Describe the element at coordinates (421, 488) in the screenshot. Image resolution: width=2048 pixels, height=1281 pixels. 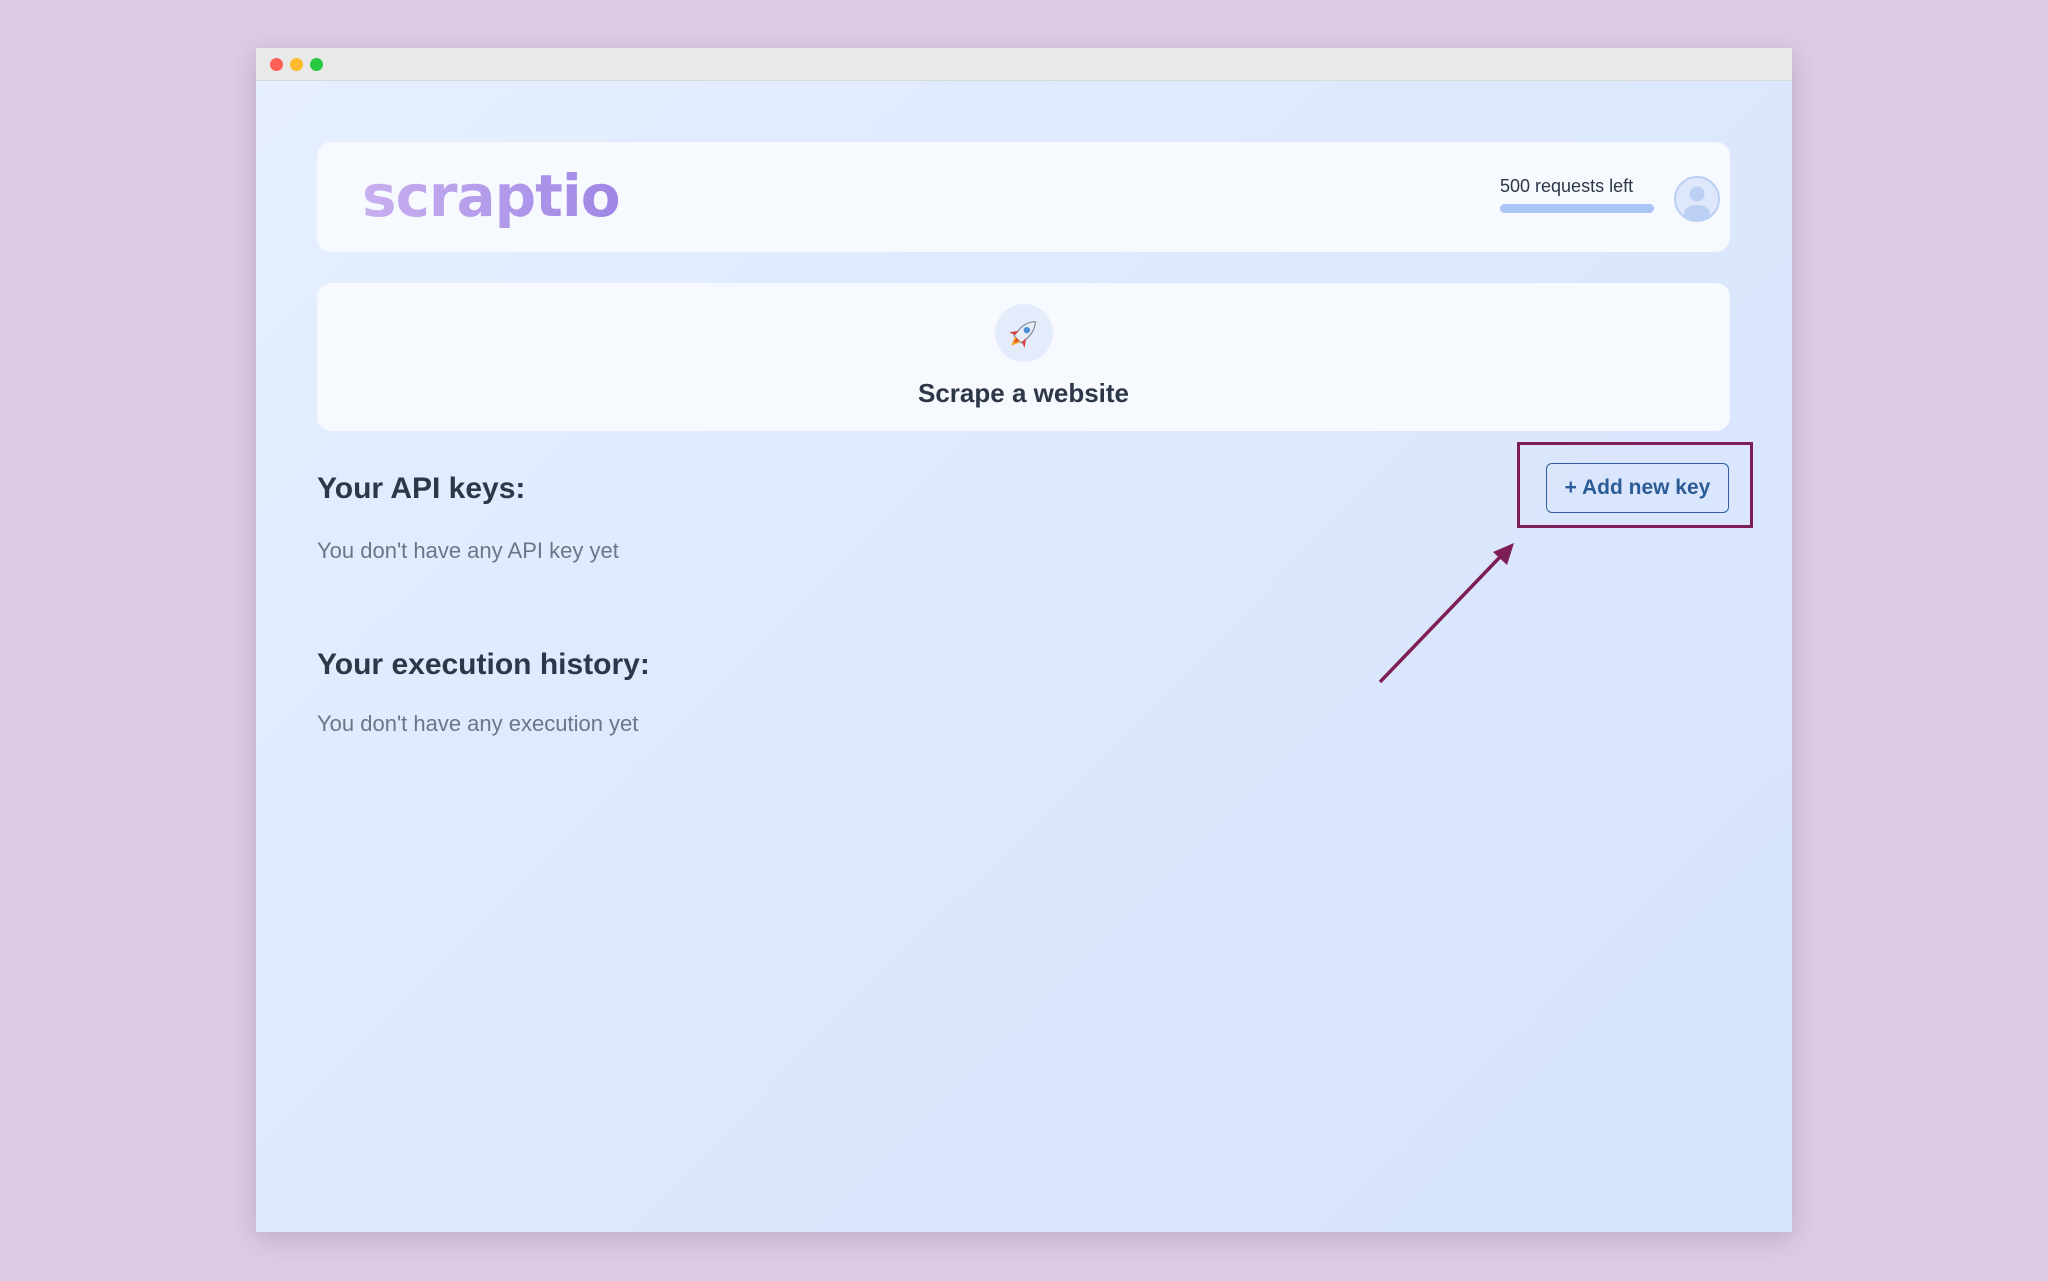
I see `api-keys-heading: Your API keys:` at that location.